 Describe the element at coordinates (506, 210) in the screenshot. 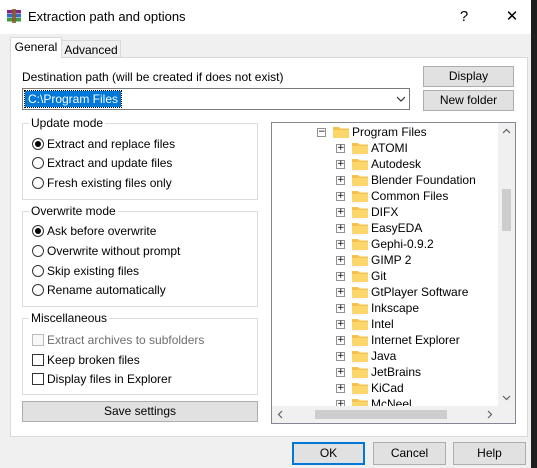

I see `vertical-scroll-thumb` at that location.